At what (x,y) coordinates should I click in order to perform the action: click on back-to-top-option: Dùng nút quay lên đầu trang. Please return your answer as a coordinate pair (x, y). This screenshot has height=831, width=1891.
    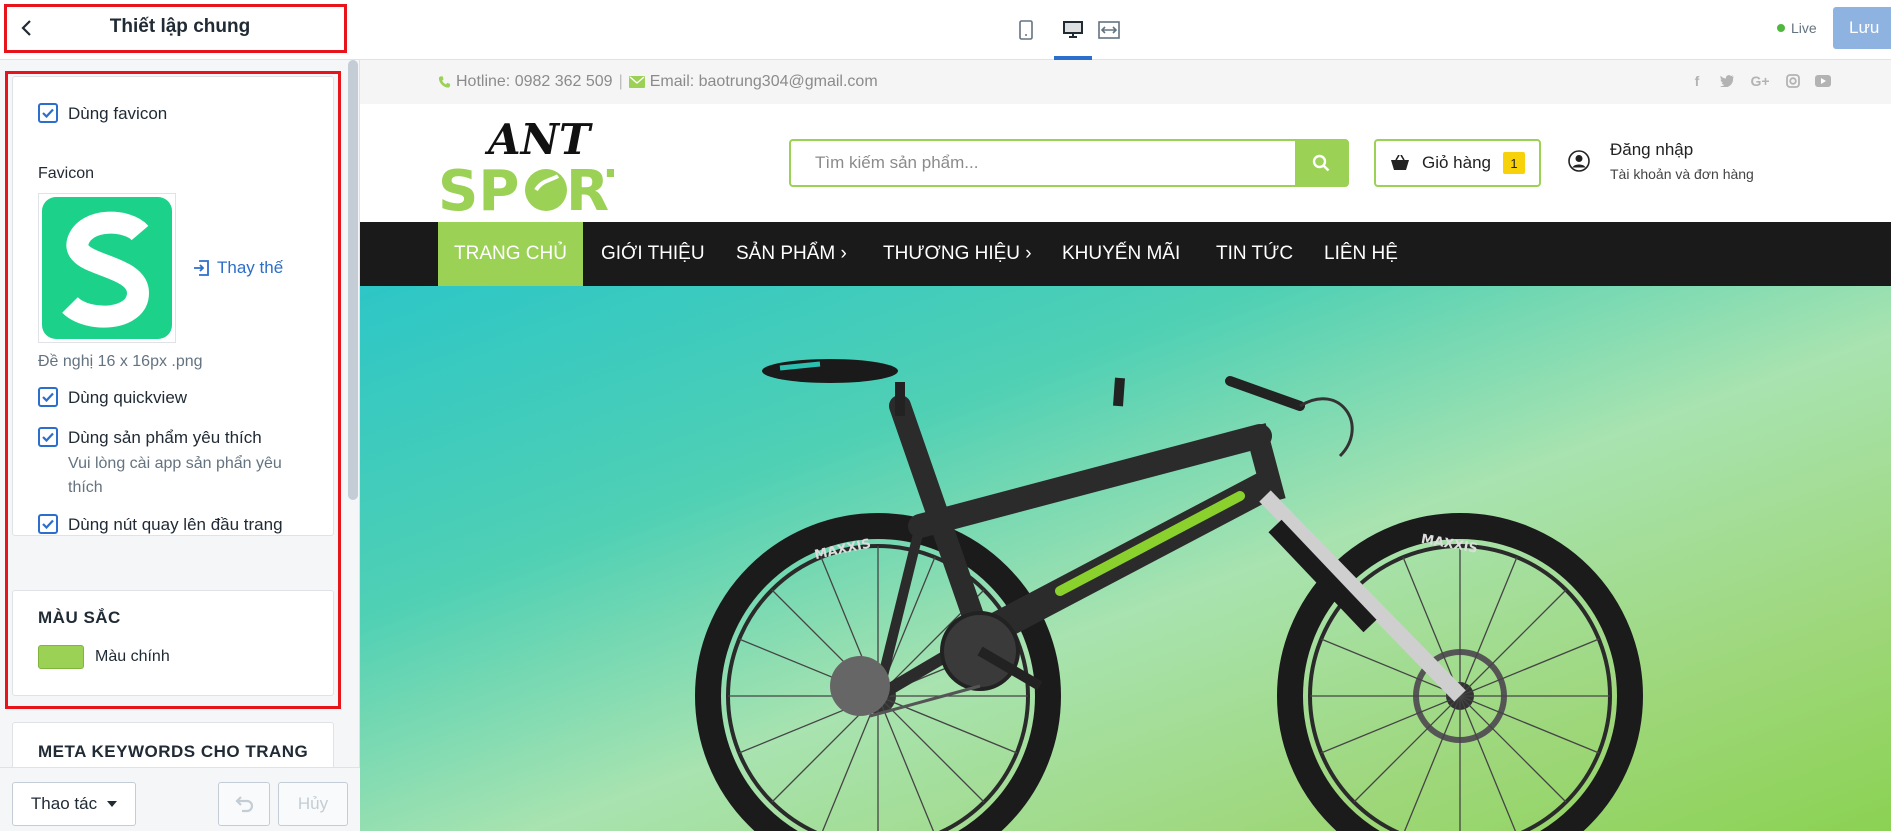
    Looking at the image, I should click on (160, 524).